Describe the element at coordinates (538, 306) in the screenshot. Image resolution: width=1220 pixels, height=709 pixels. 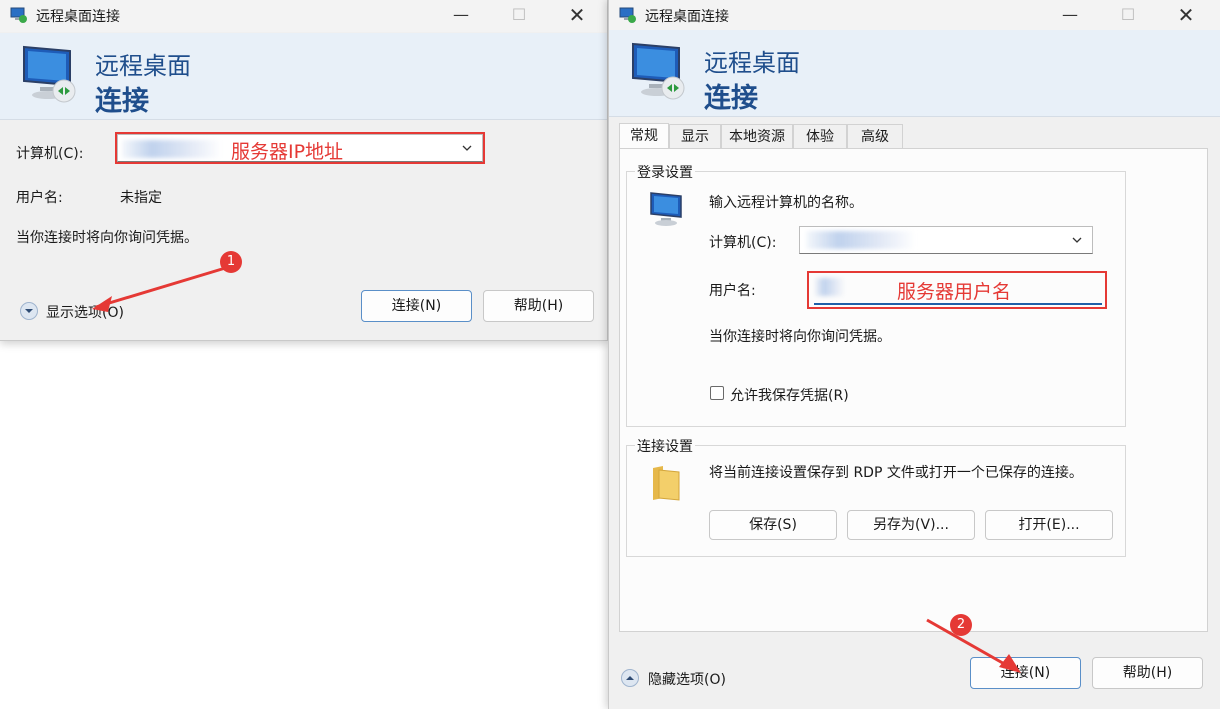
I see `help-button: 帮助(H)` at that location.